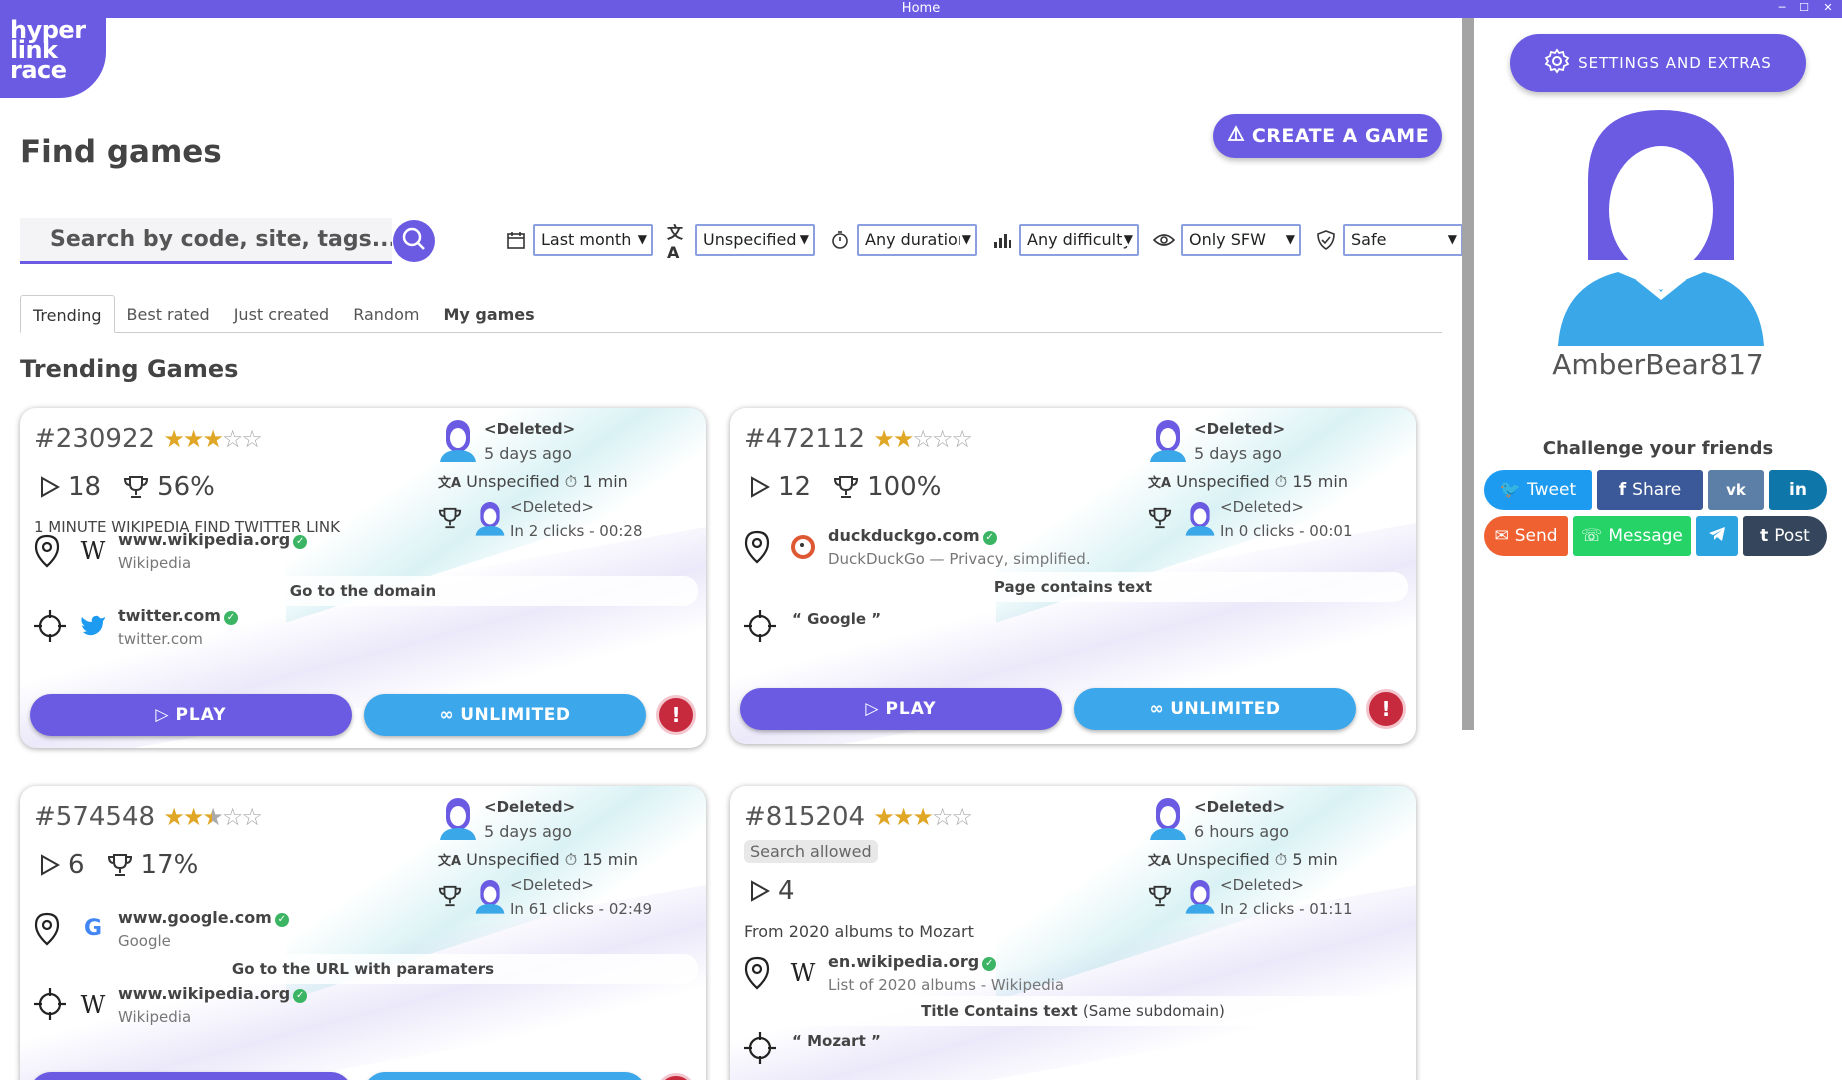 The image size is (1842, 1080). I want to click on close-button: ✕, so click(1828, 7).